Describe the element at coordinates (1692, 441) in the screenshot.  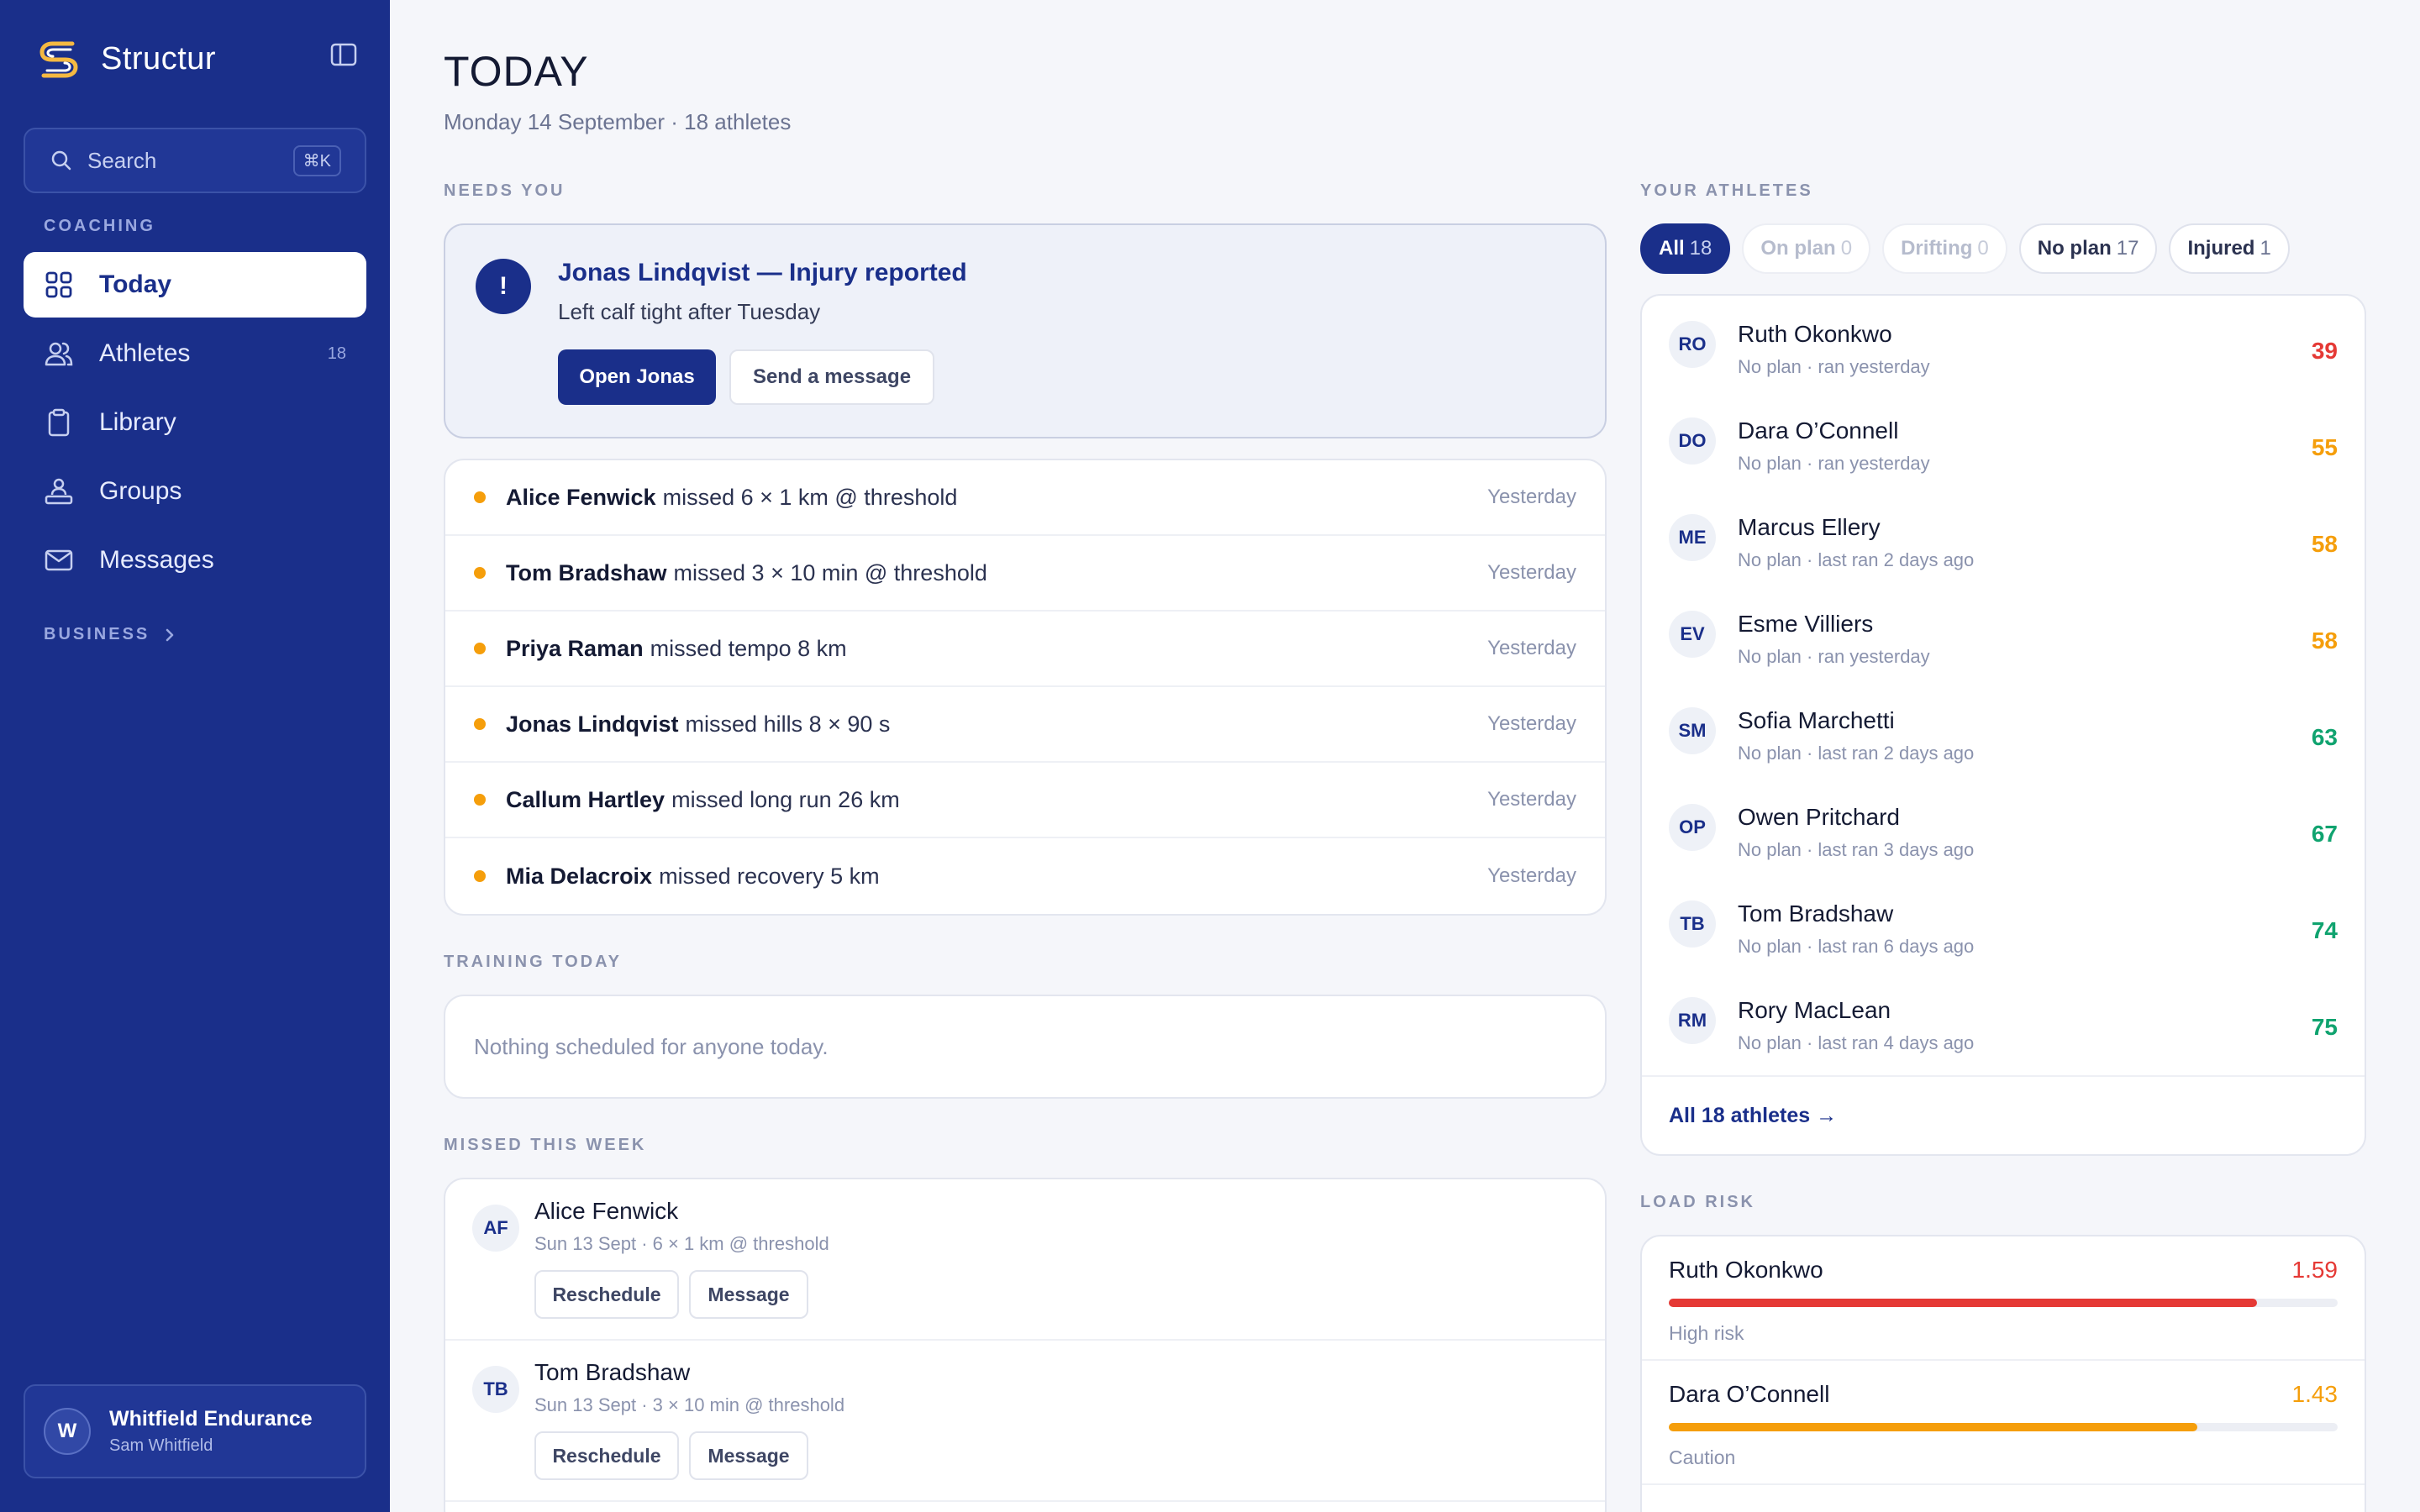
I see `avatar: DO` at that location.